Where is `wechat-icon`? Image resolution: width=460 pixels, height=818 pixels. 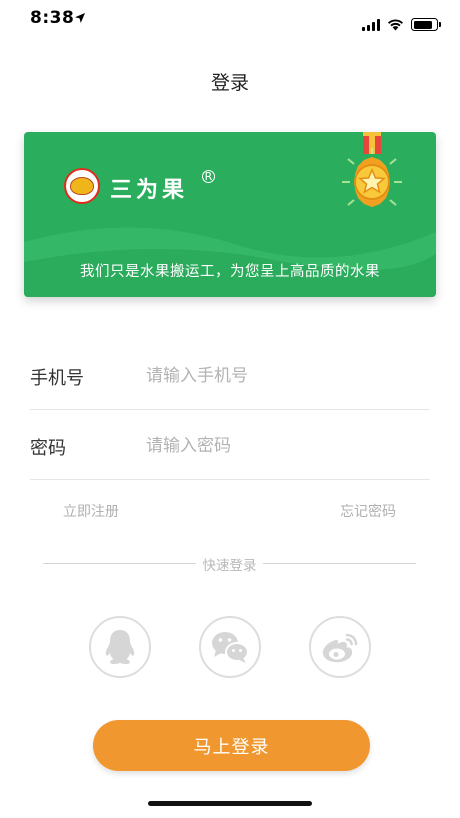 wechat-icon is located at coordinates (230, 647).